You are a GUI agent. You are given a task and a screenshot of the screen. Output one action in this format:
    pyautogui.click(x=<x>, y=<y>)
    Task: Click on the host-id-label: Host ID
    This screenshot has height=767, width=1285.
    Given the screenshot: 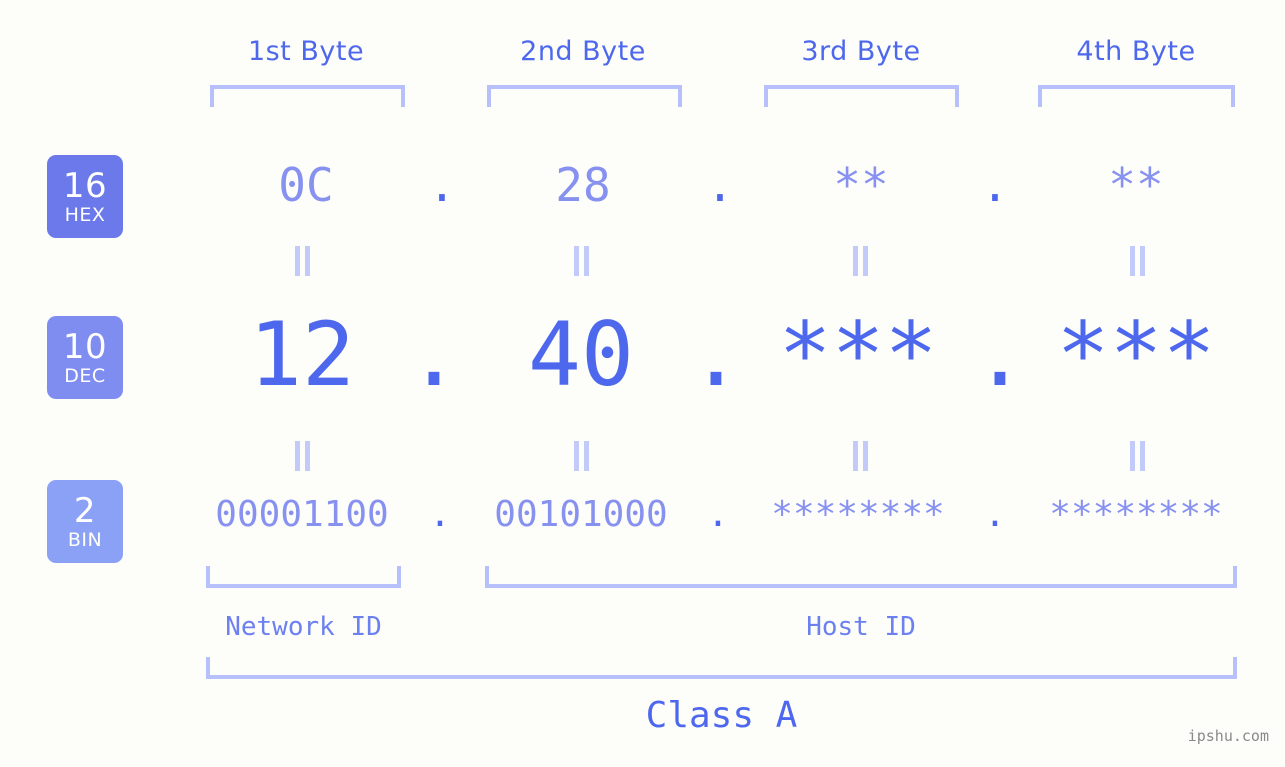 What is the action you would take?
    pyautogui.click(x=861, y=627)
    